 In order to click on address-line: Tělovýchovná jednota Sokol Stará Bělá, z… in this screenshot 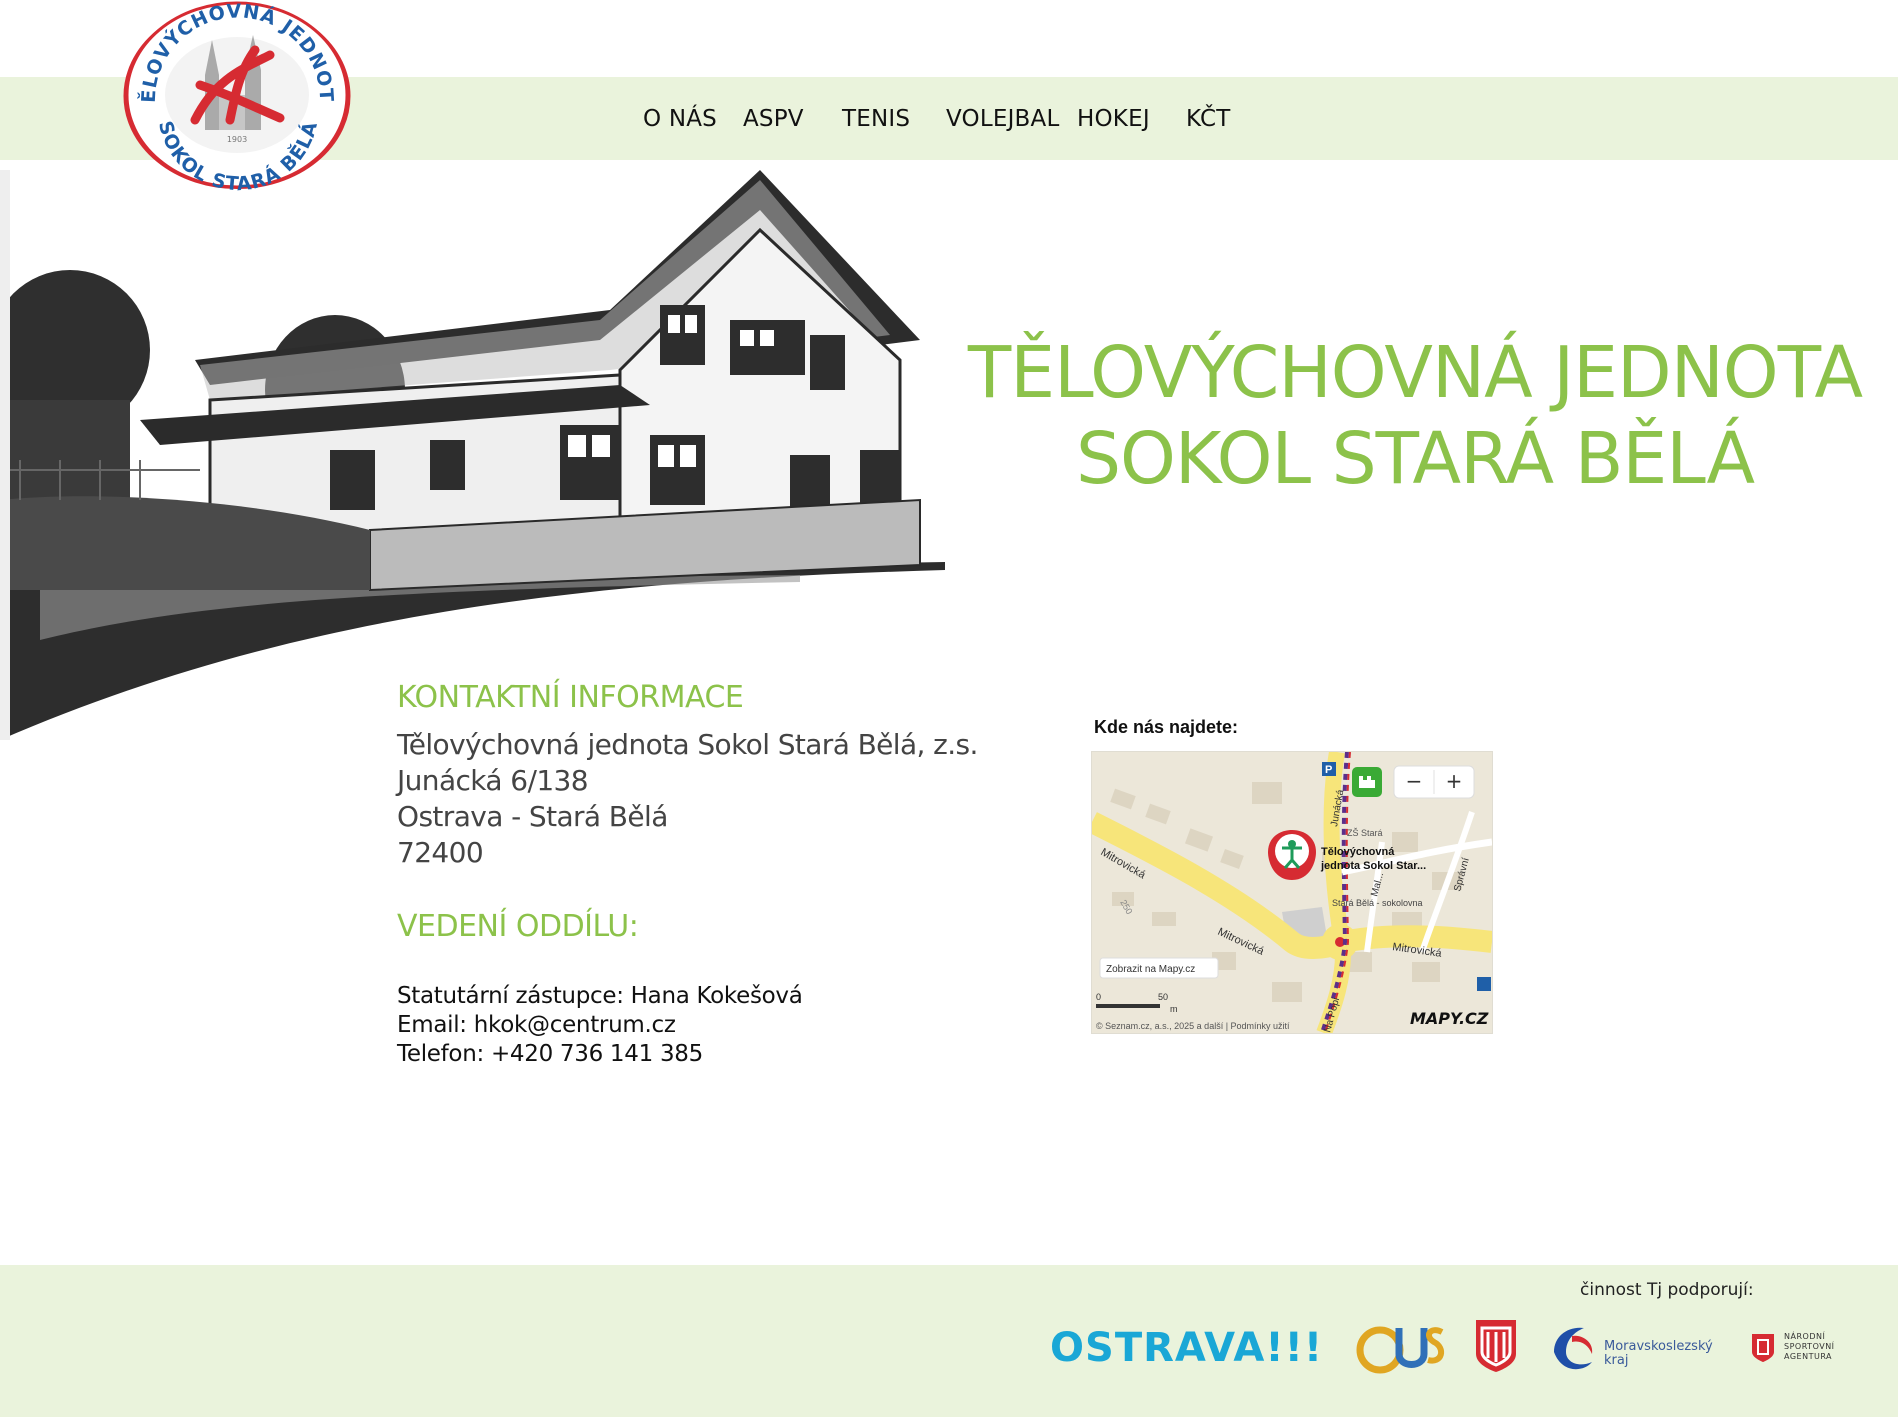, I will do `click(687, 744)`.